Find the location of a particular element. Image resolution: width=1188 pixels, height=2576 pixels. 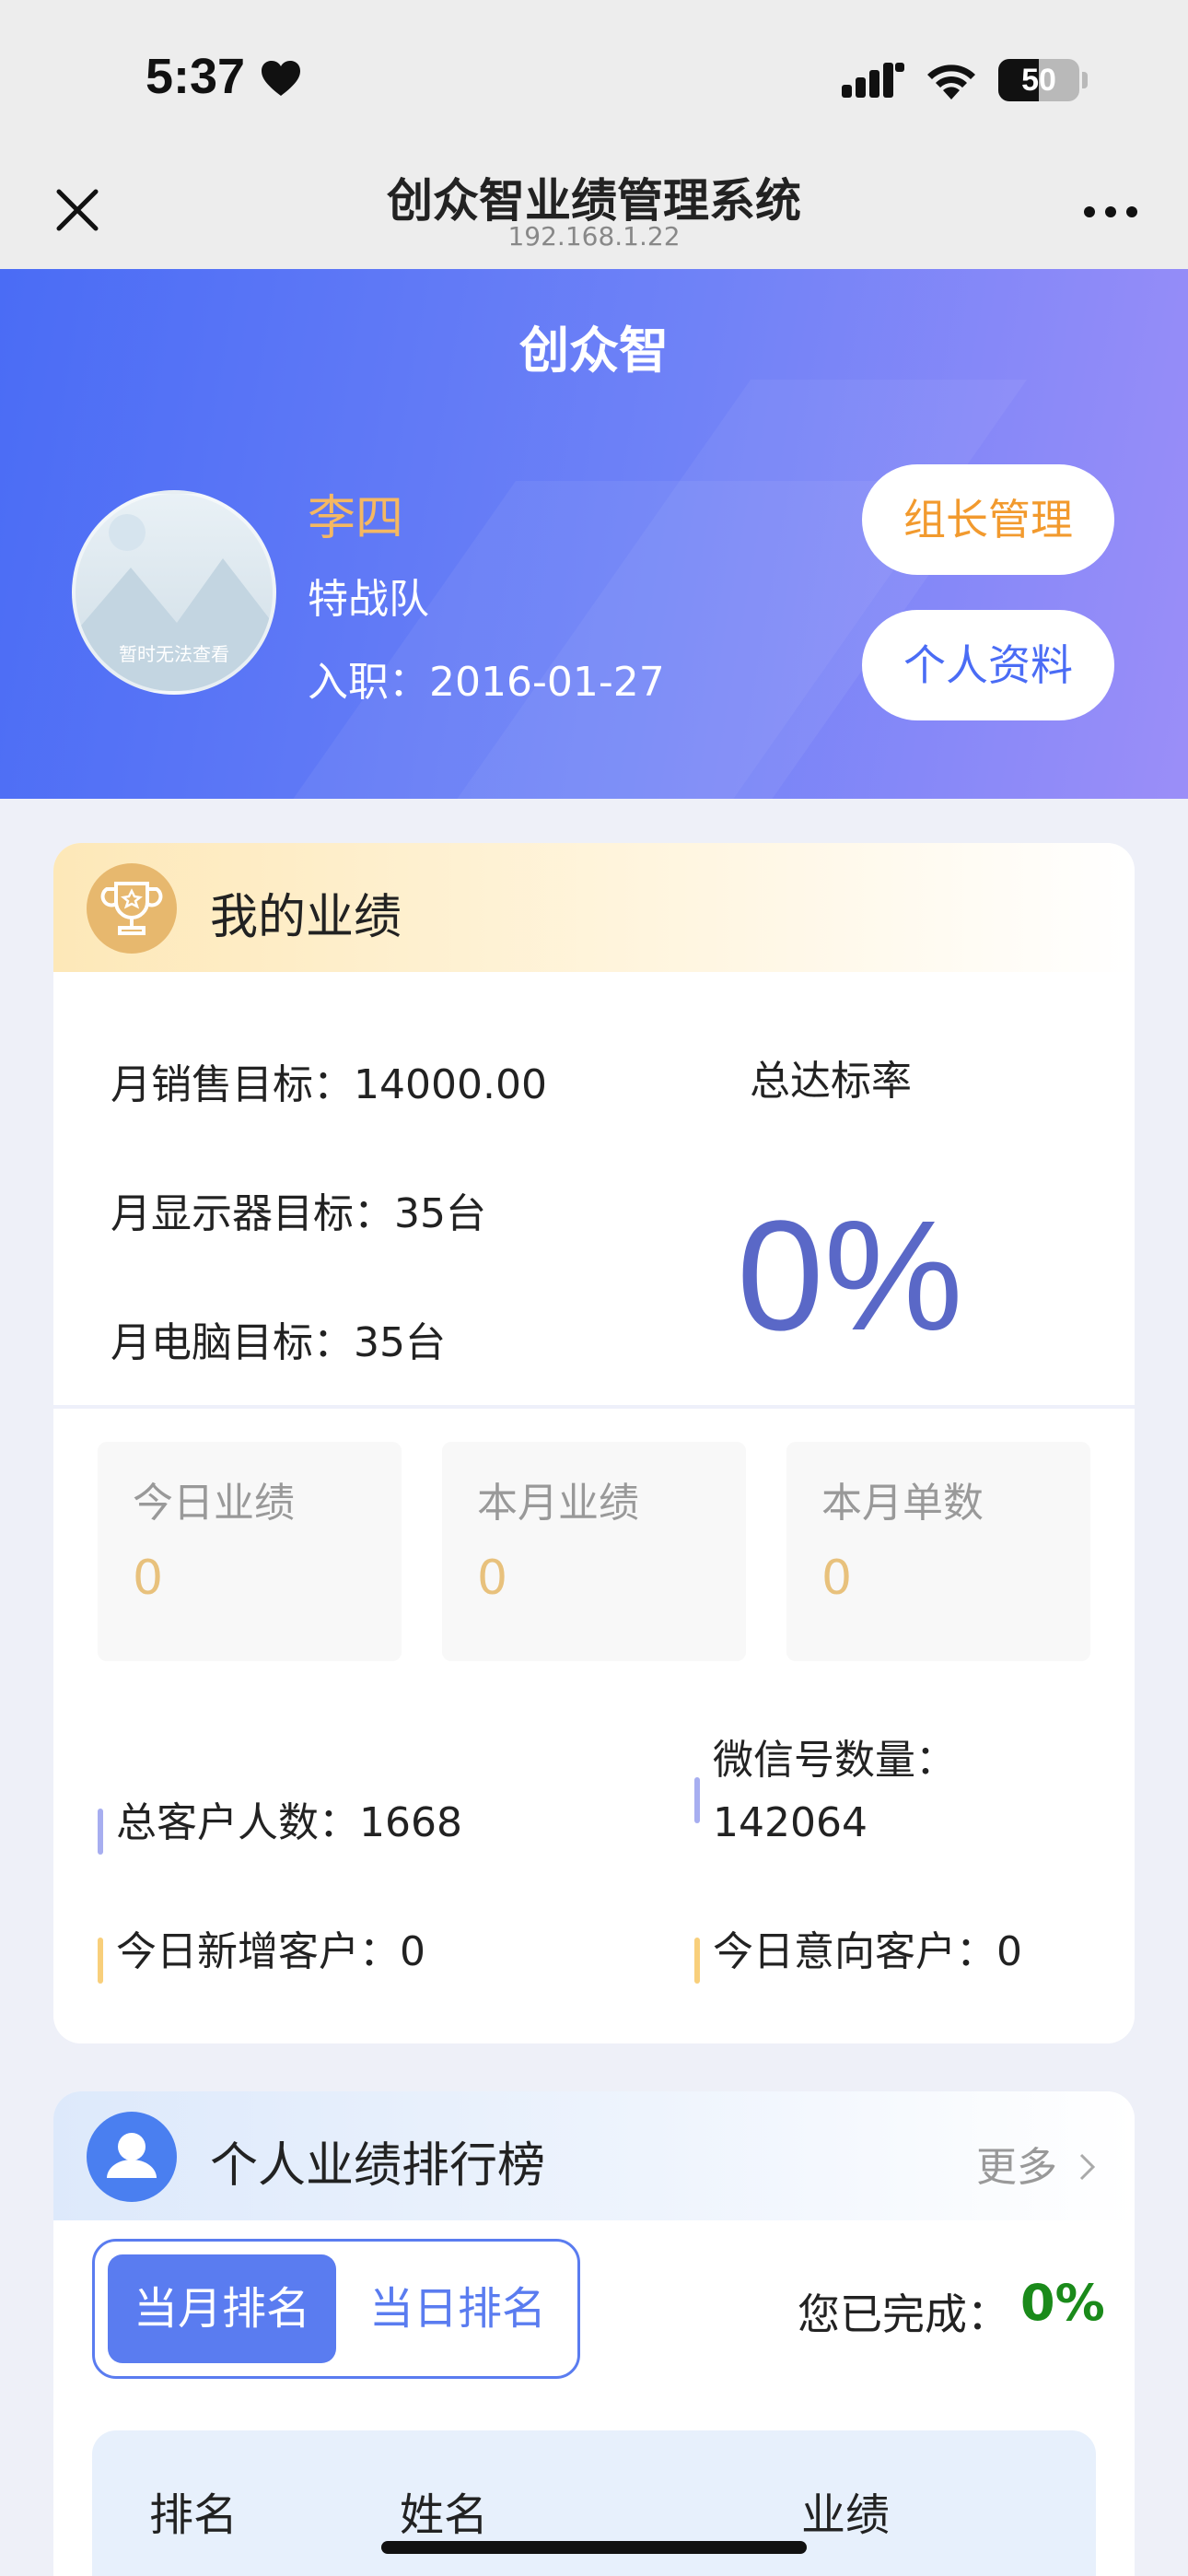

home-indicator is located at coordinates (594, 2547).